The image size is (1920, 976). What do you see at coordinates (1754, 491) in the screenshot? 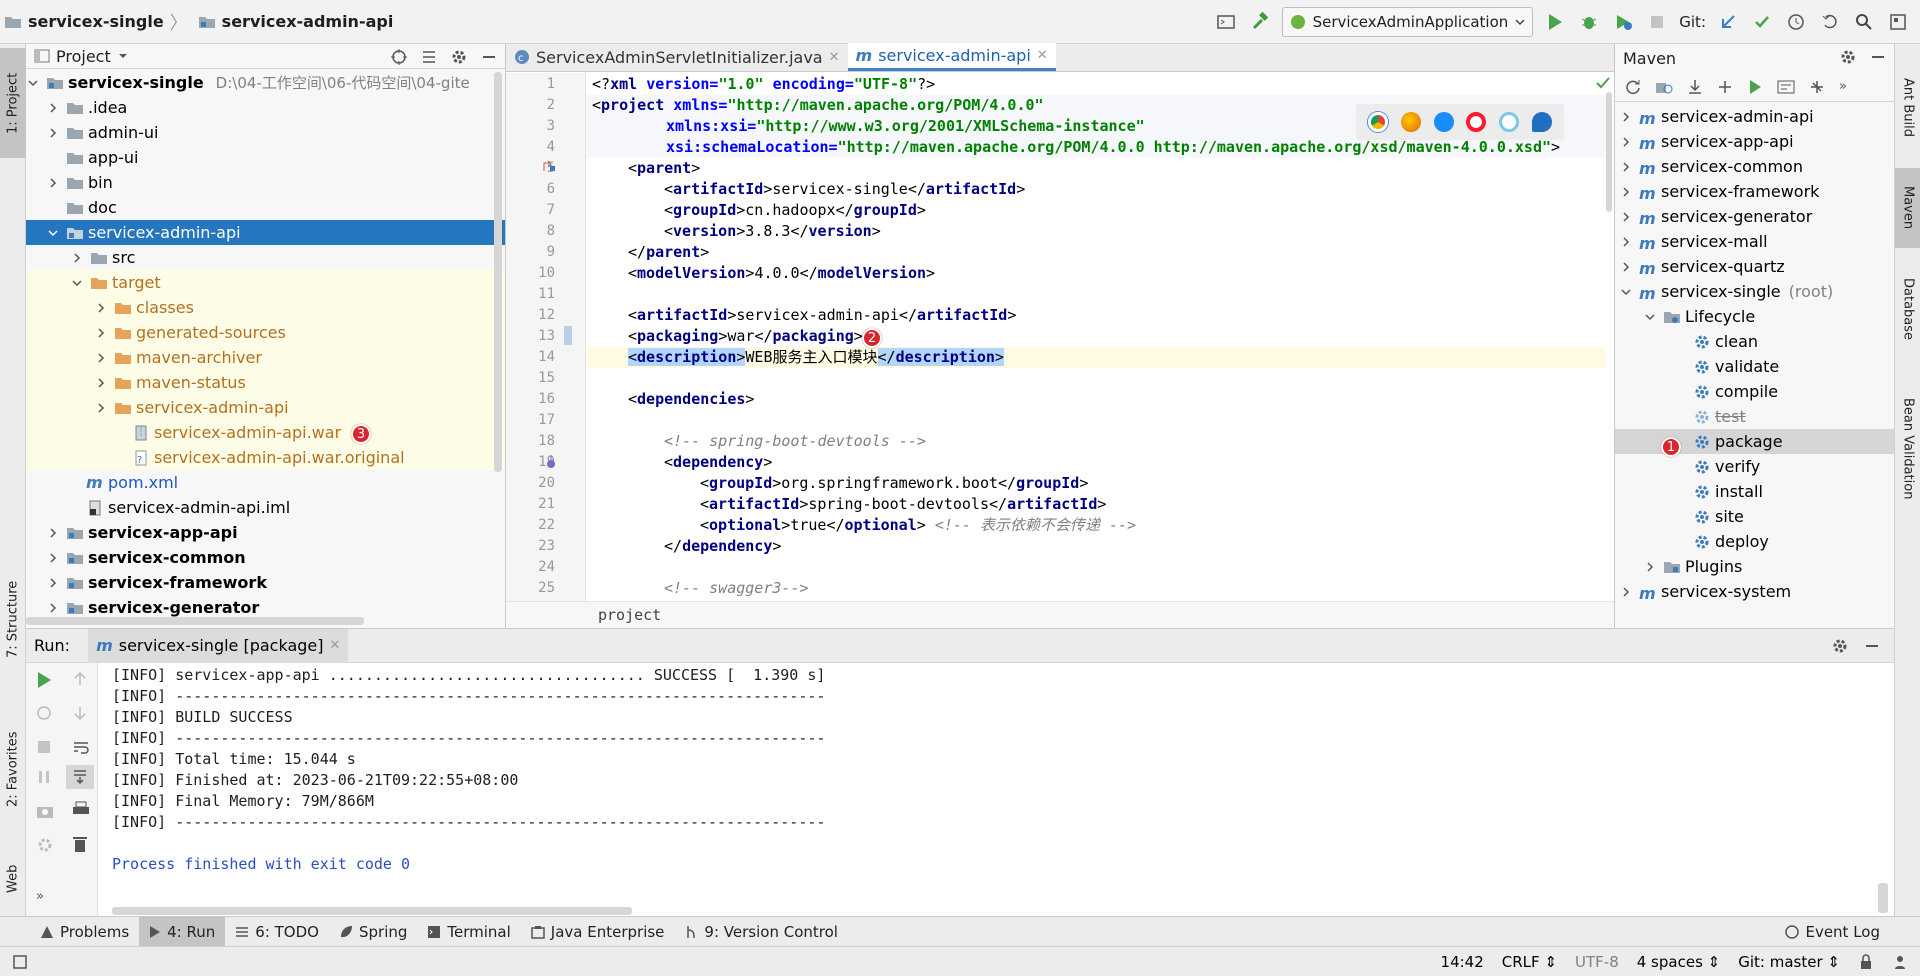
I see `maven-goal-install: install` at bounding box center [1754, 491].